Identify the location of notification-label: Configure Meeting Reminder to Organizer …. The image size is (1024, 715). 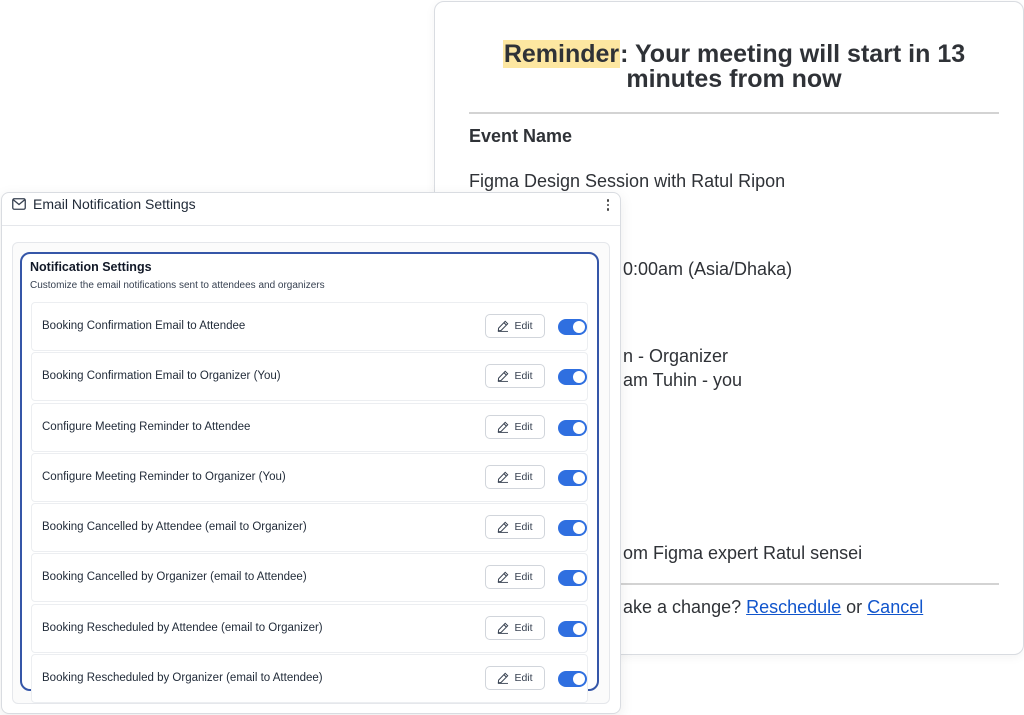
(164, 476).